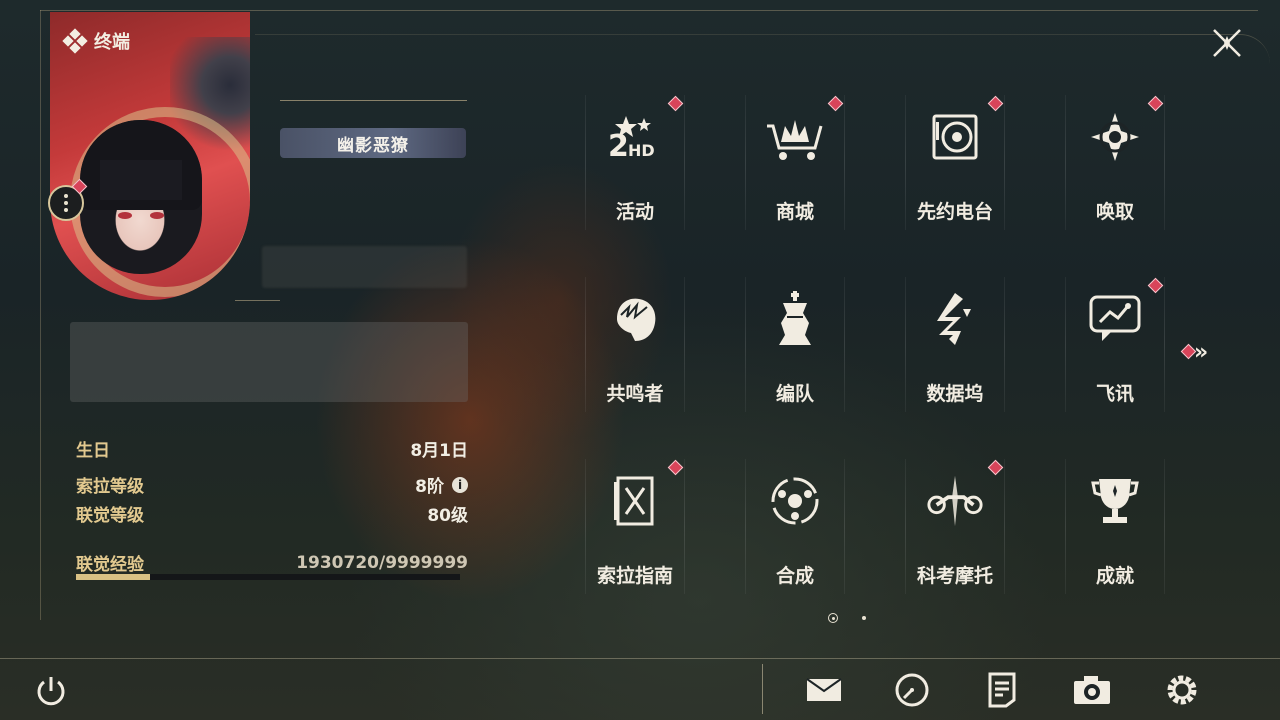 Image resolution: width=1280 pixels, height=720 pixels. Describe the element at coordinates (429, 487) in the screenshot. I see `sola-level-value: 8阶` at that location.